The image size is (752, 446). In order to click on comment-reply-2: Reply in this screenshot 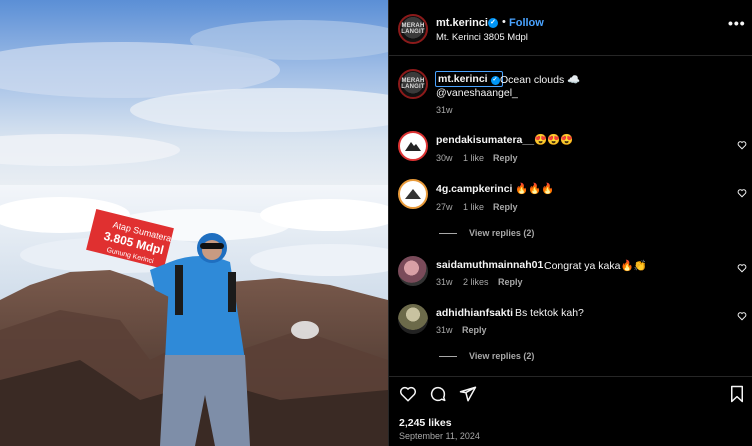, I will do `click(505, 207)`.